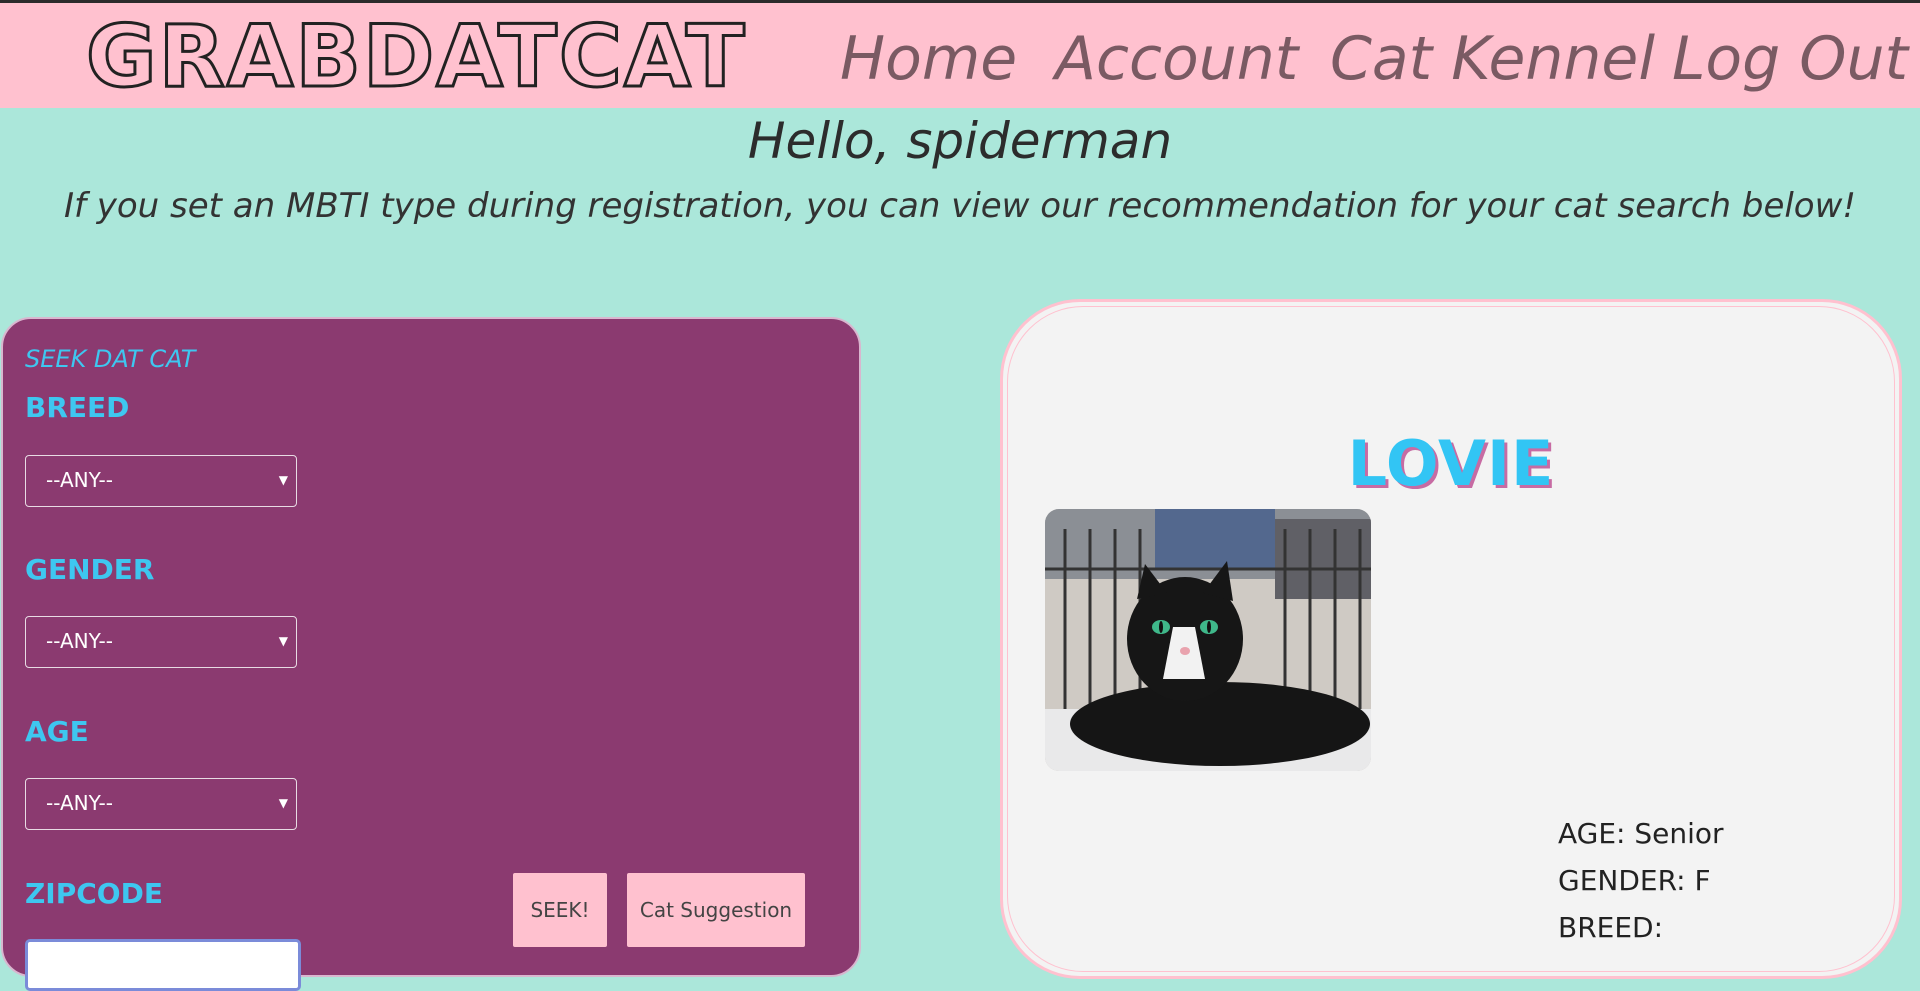  What do you see at coordinates (1492, 59) in the screenshot?
I see `nav-cat-kennel-link: Cat Kennel` at bounding box center [1492, 59].